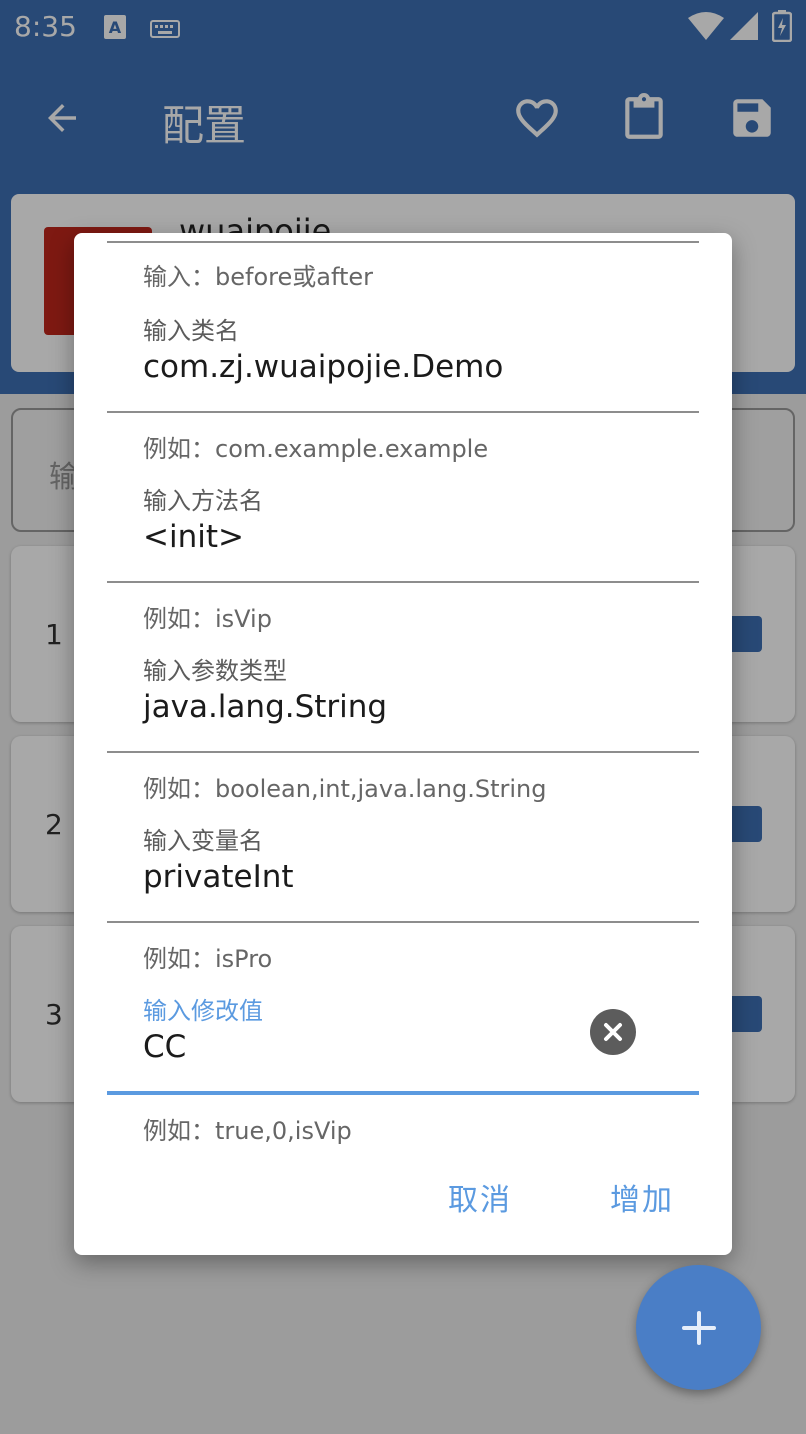 The height and width of the screenshot is (1434, 806). Describe the element at coordinates (165, 1047) in the screenshot. I see `field-value: CC` at that location.